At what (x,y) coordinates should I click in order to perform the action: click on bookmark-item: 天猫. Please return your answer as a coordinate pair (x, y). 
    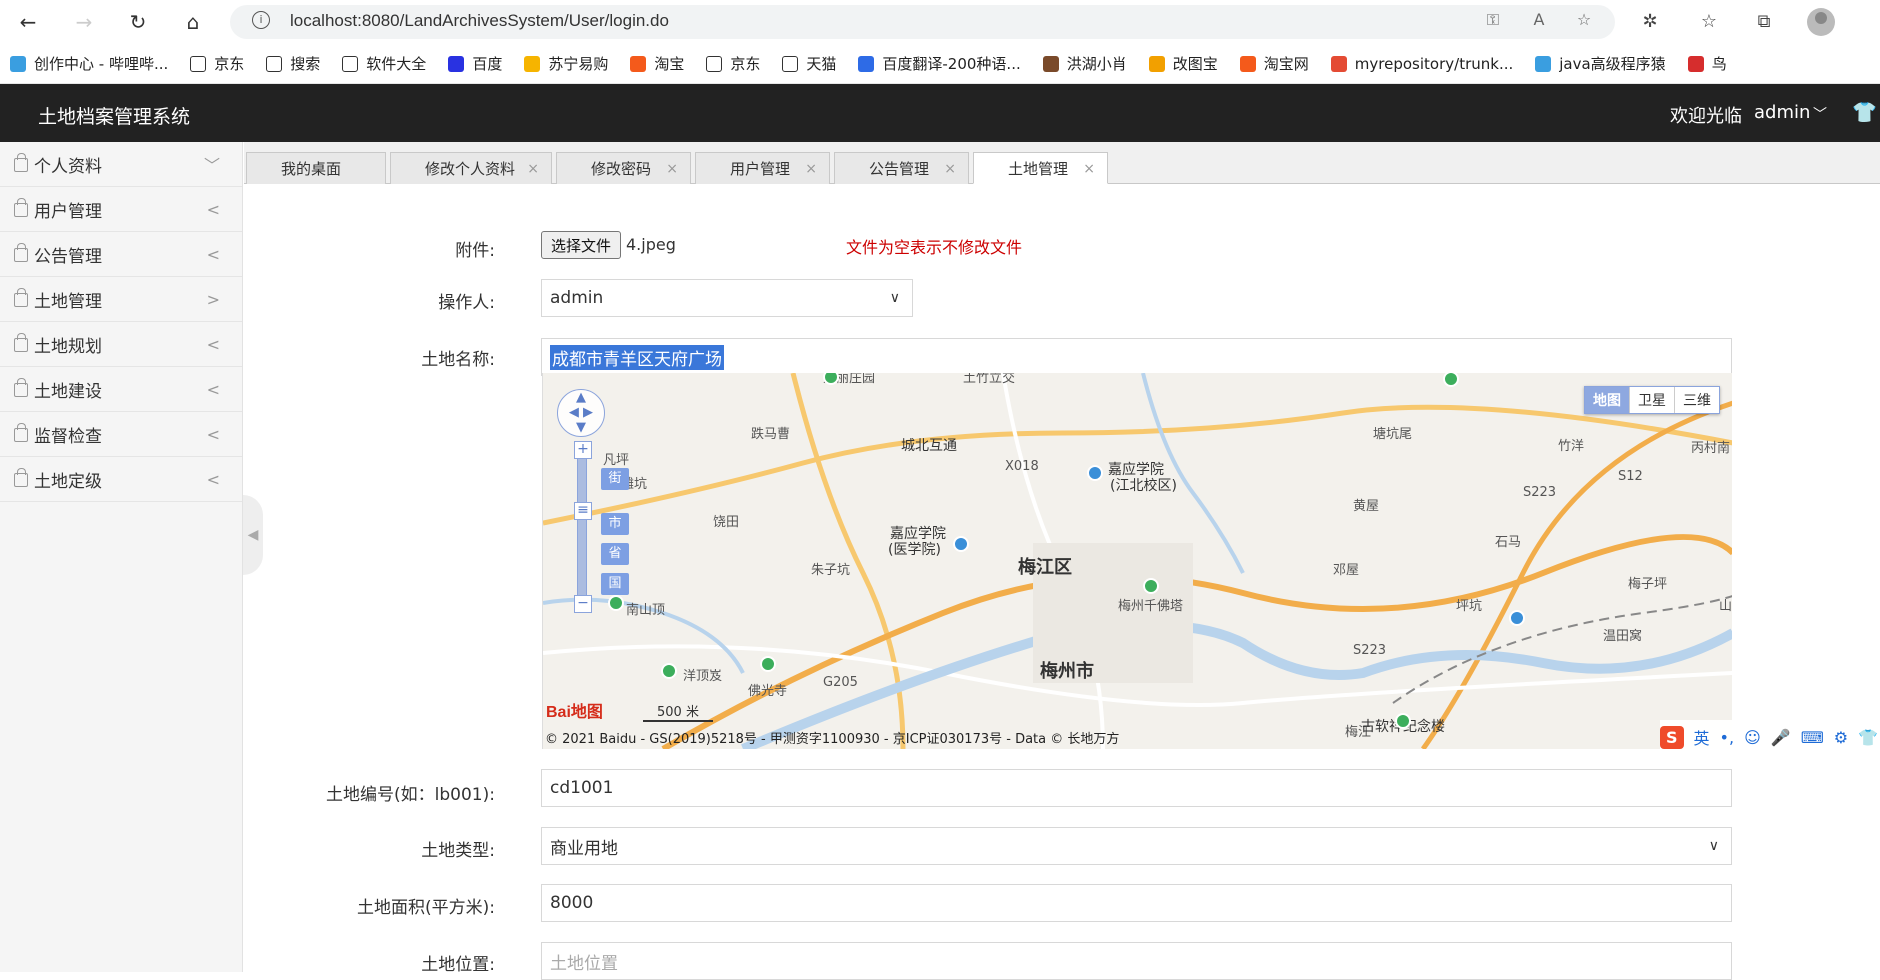
    Looking at the image, I should click on (809, 63).